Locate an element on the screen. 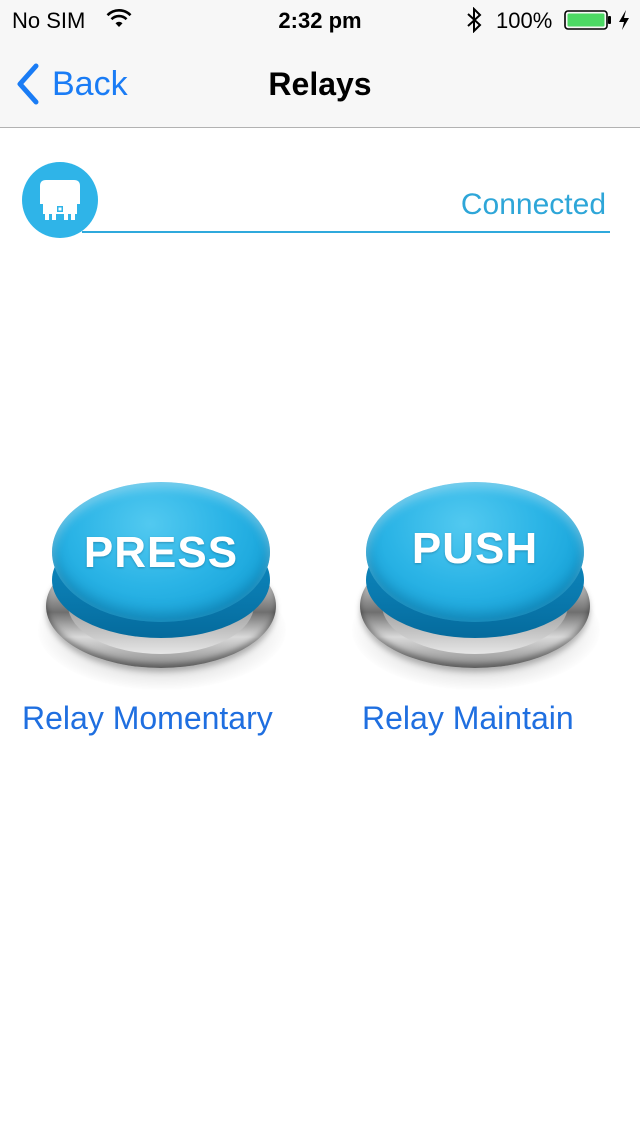 The image size is (640, 1136). relay-momentary-button: PRESS is located at coordinates (162, 592).